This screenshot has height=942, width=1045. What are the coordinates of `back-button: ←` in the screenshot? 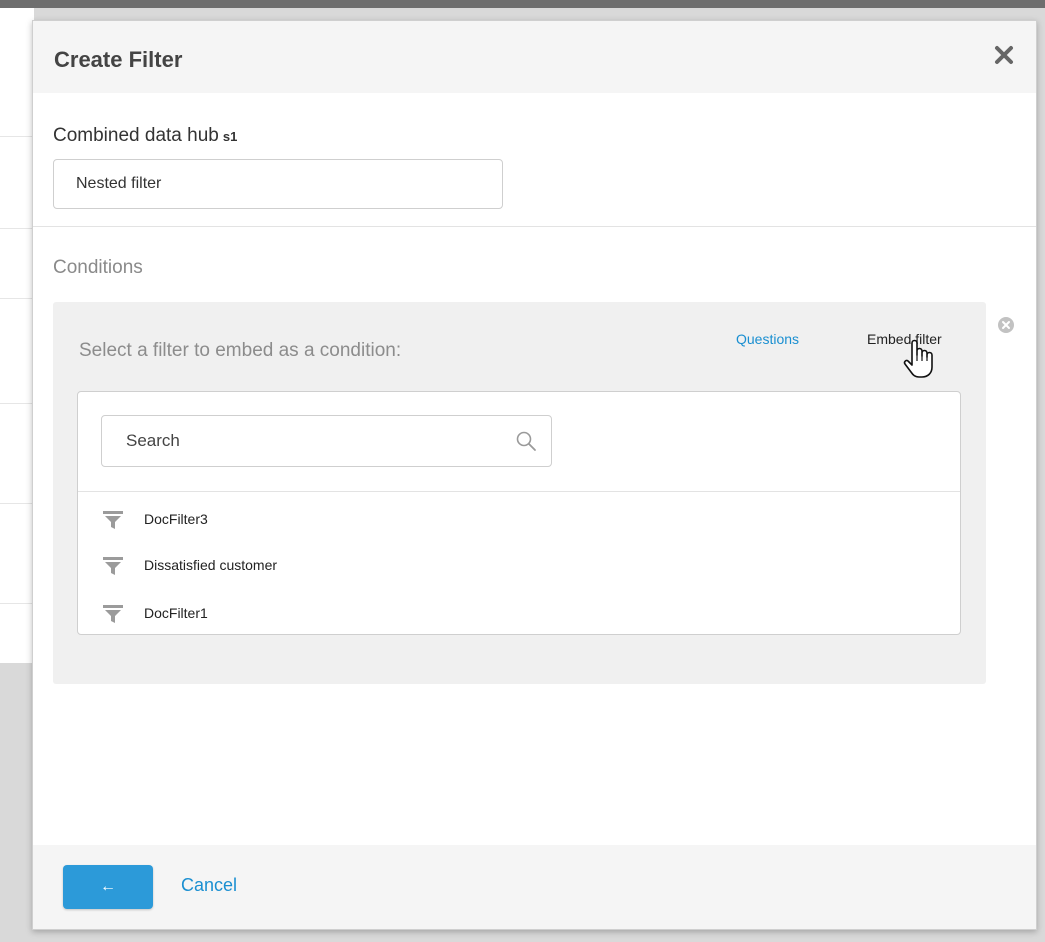 It's located at (108, 887).